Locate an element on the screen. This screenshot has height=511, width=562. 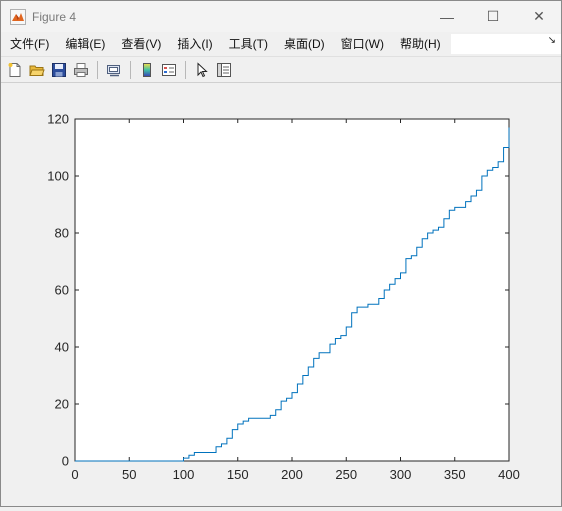
menu-edit: 编辑(E) is located at coordinates (85, 44).